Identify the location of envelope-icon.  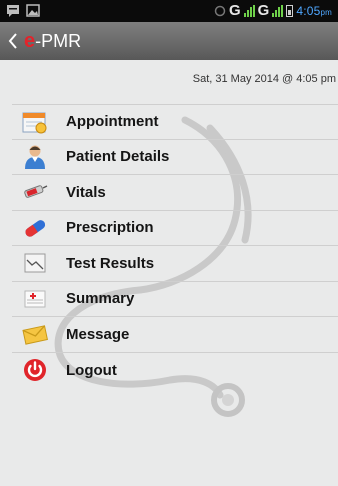
(35, 334).